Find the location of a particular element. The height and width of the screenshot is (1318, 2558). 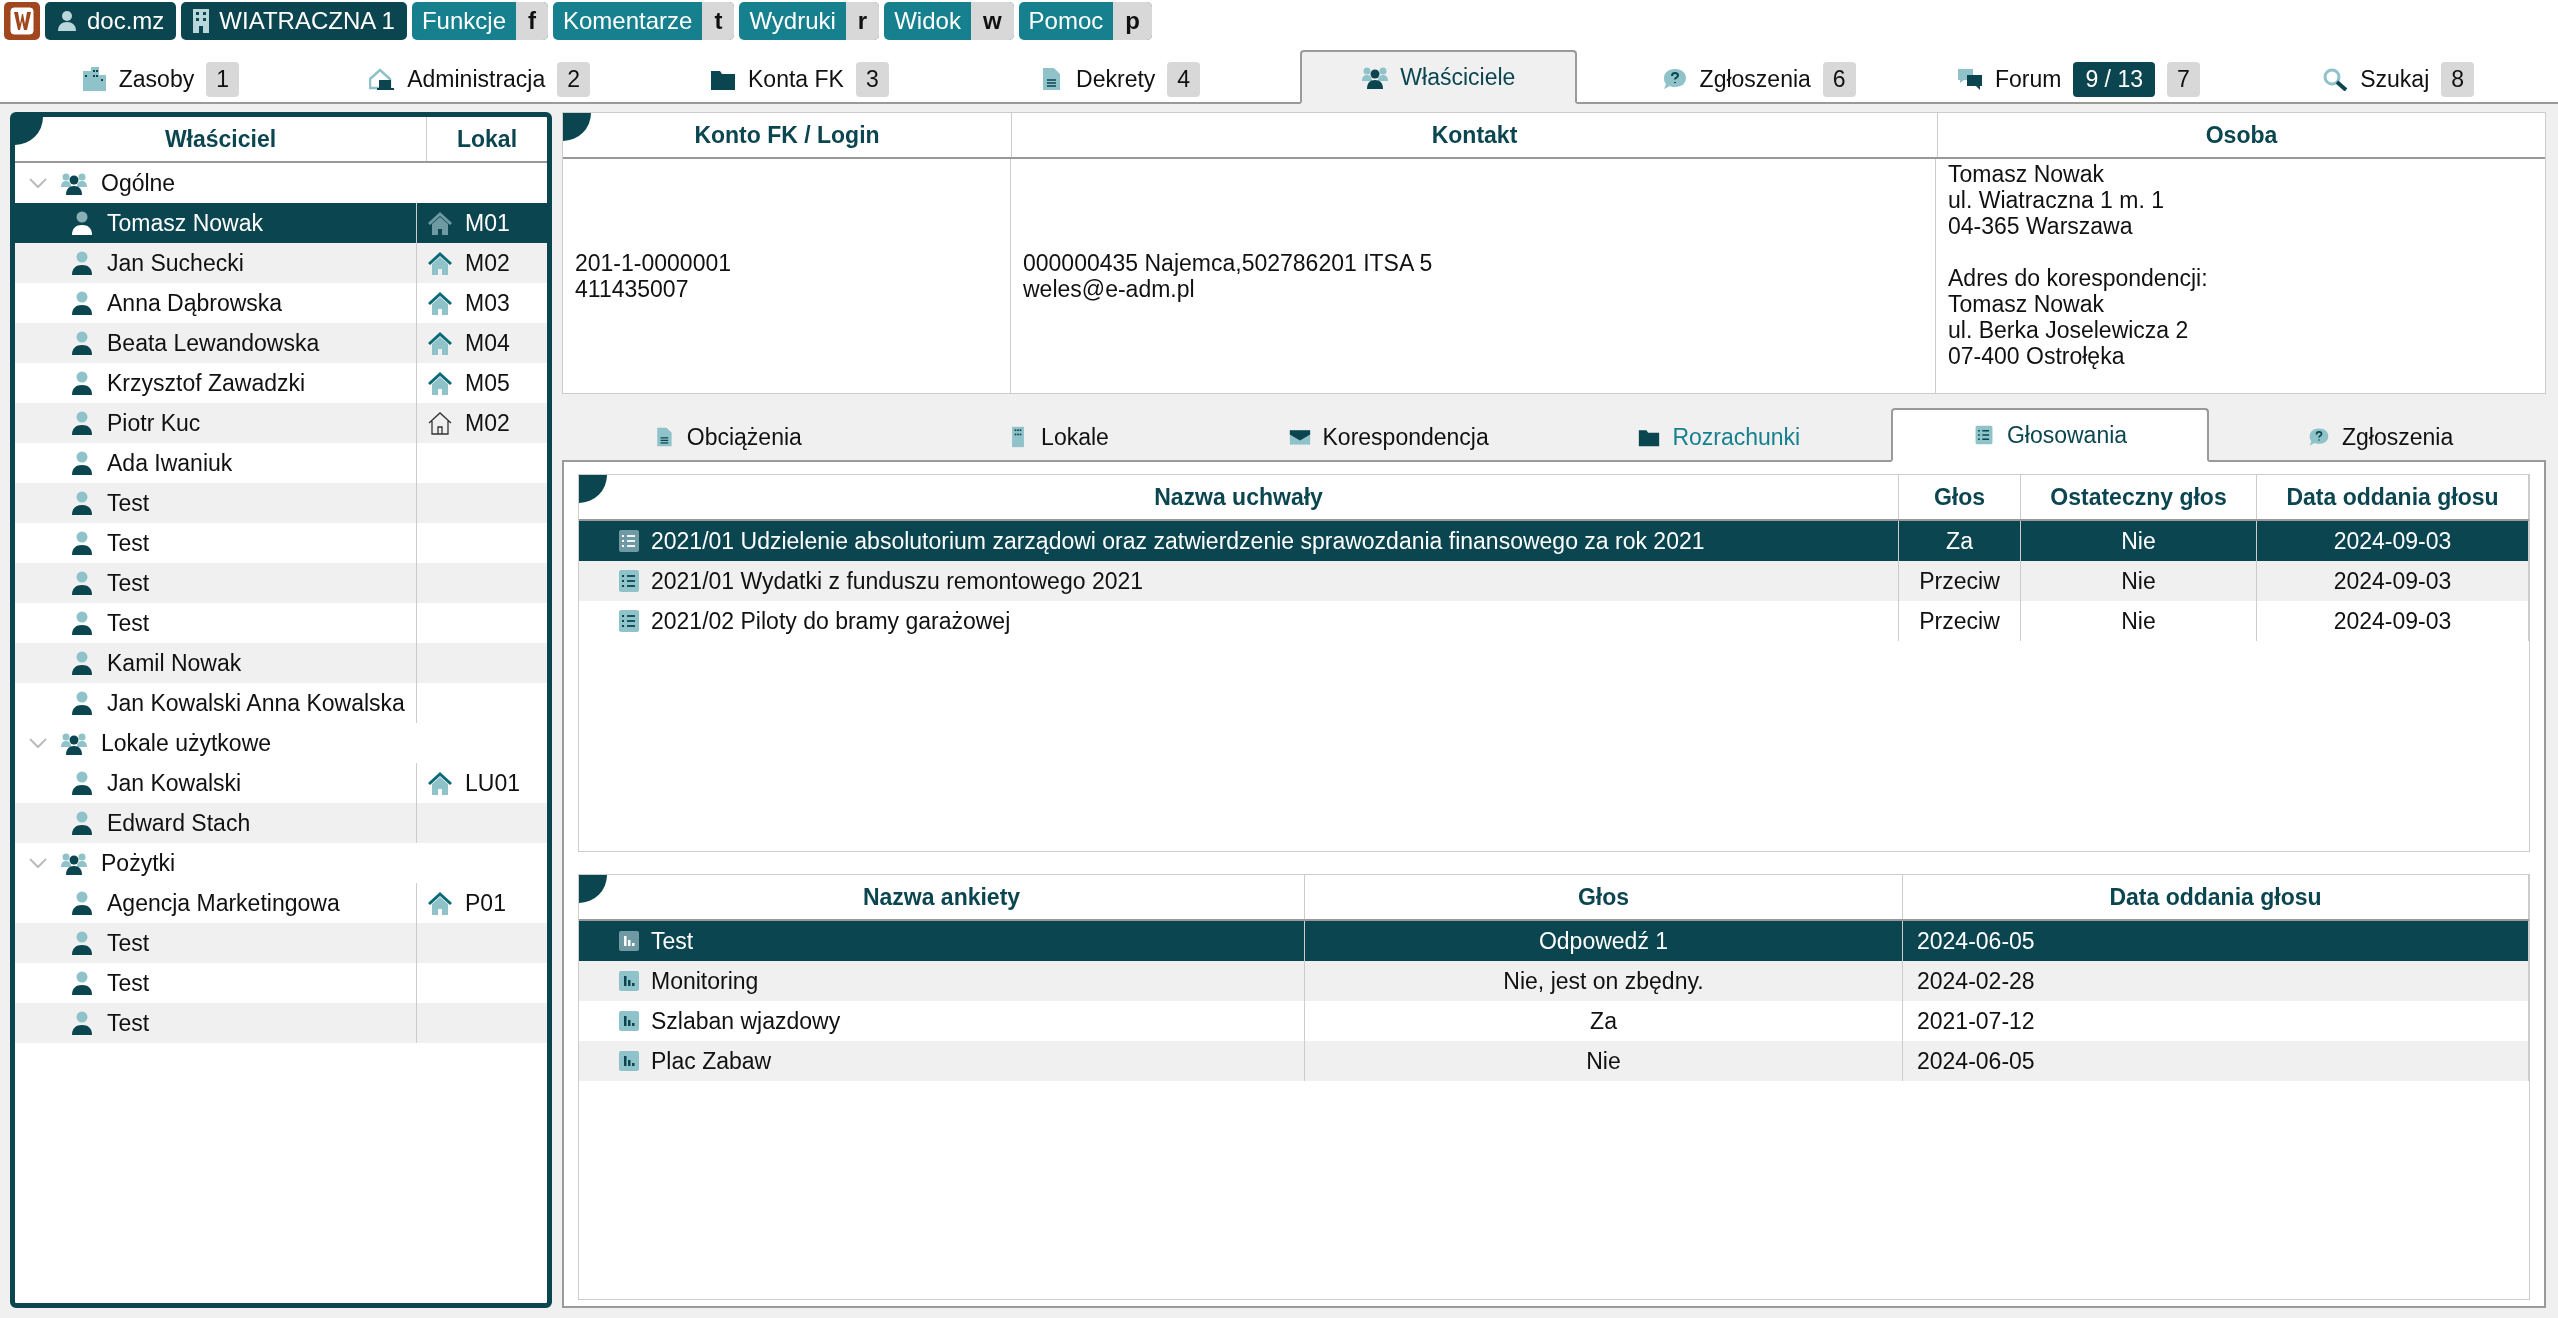

column-header: Kontakt is located at coordinates (1475, 135).